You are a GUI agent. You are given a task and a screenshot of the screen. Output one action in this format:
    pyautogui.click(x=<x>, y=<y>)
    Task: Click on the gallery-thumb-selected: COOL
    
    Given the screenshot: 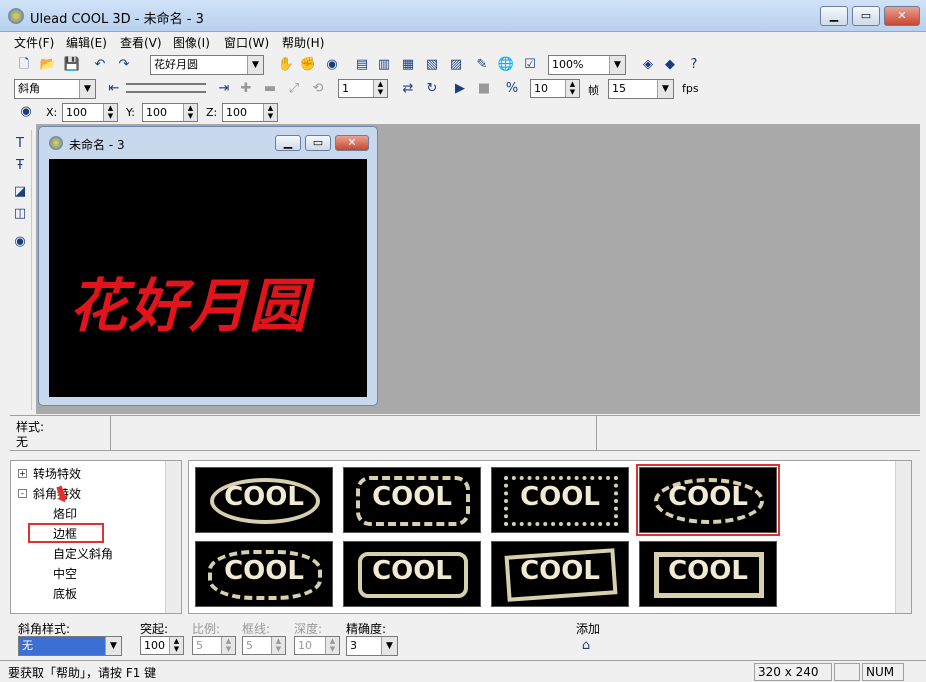 What is the action you would take?
    pyautogui.click(x=708, y=500)
    